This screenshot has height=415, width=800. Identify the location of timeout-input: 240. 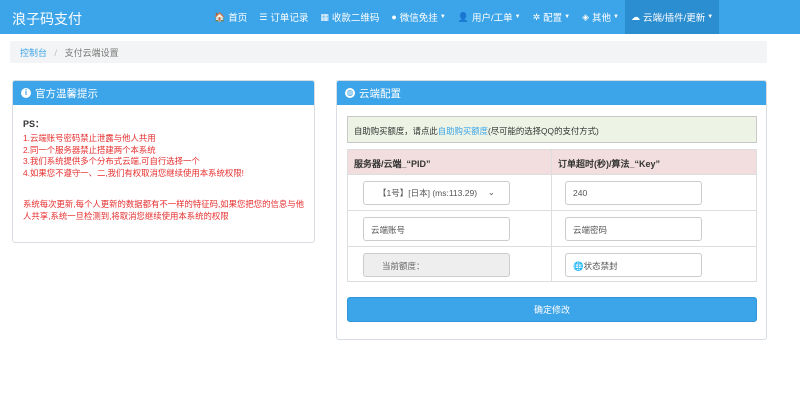
(633, 193).